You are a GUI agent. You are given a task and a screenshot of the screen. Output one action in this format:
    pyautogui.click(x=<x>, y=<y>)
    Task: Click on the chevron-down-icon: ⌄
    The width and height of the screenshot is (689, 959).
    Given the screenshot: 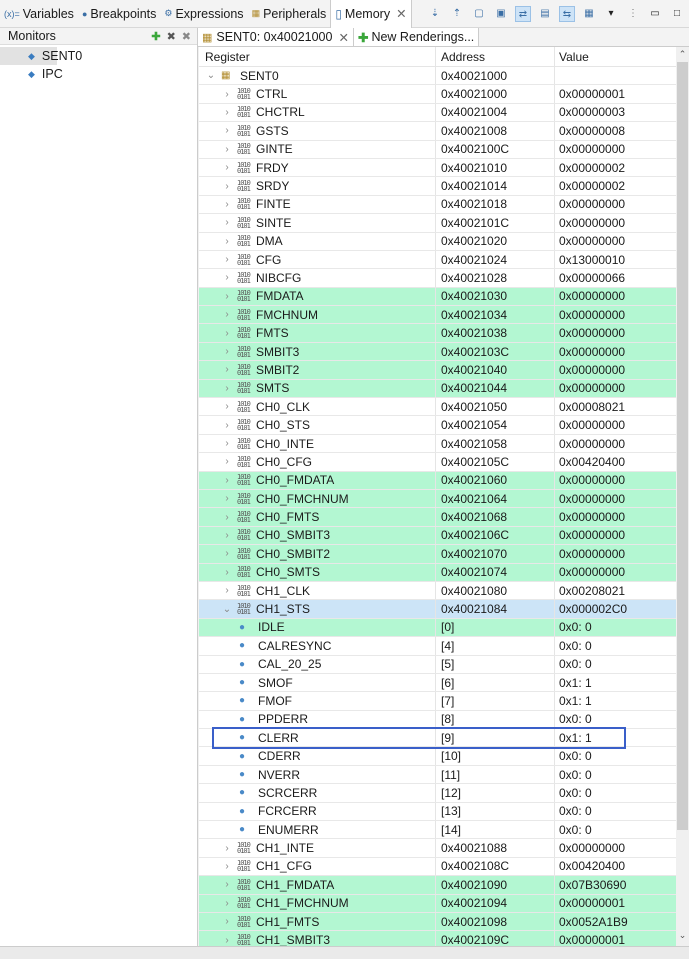 What is the action you would take?
    pyautogui.click(x=227, y=609)
    